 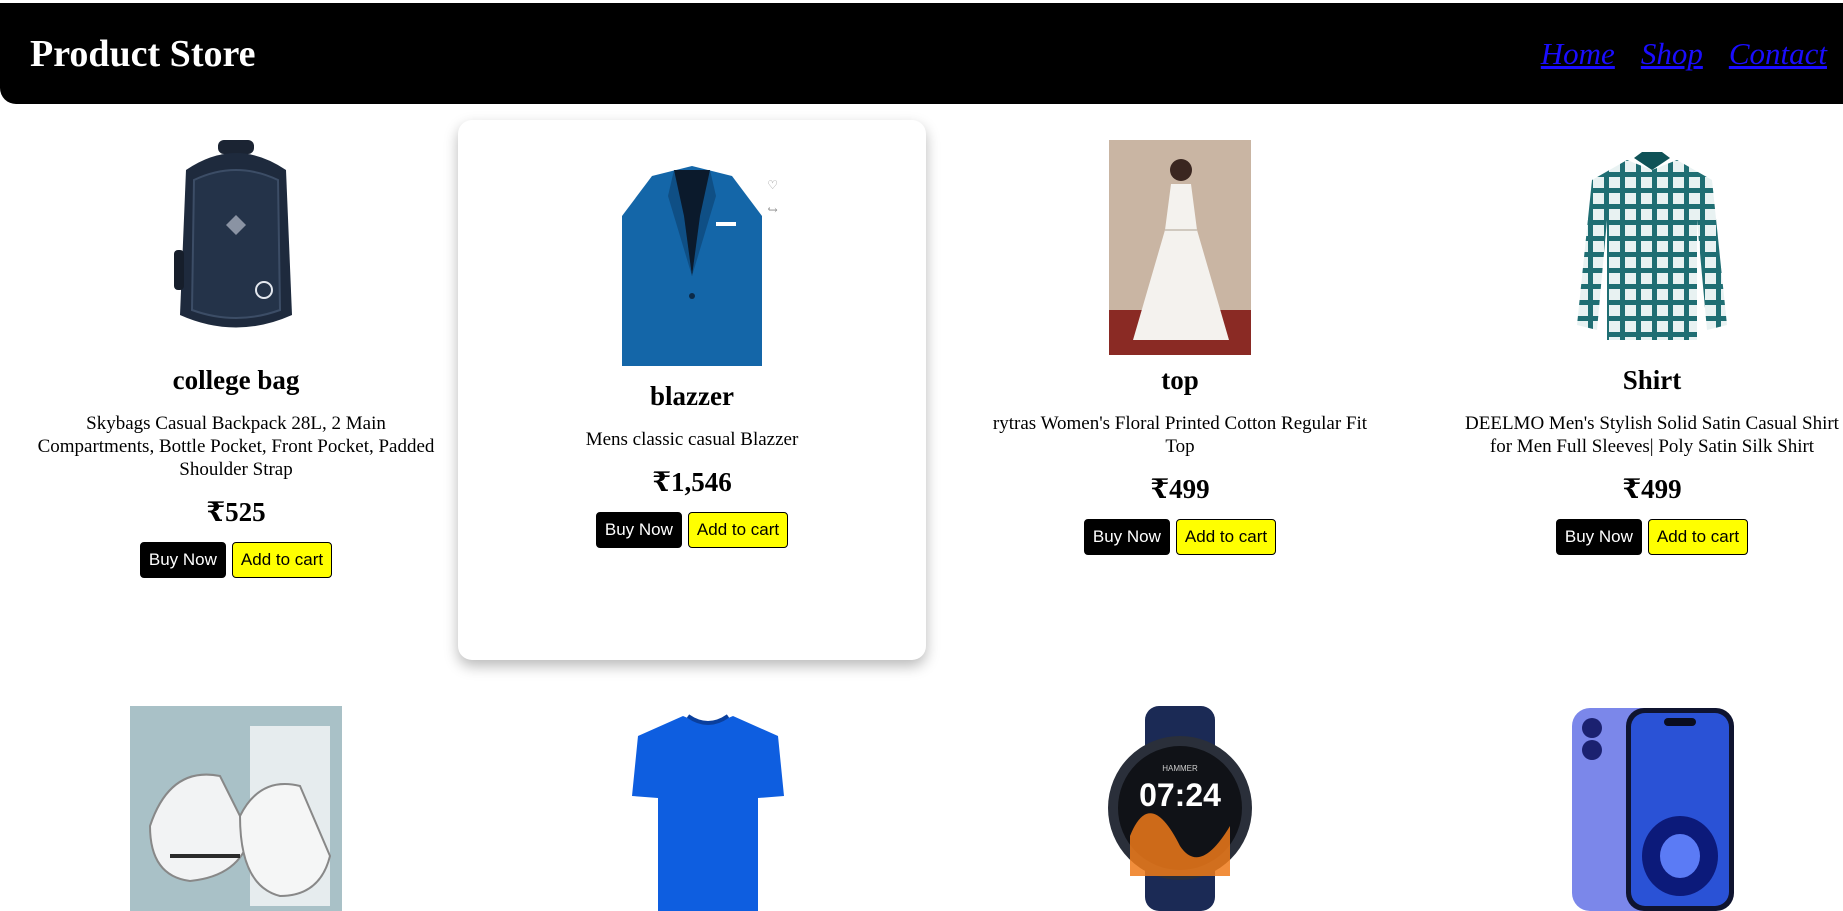 What do you see at coordinates (1180, 795) in the screenshot?
I see `watch-time-text: 07:24` at bounding box center [1180, 795].